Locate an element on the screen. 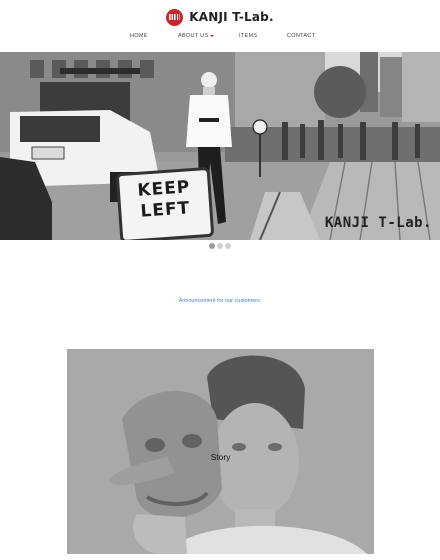  hero-watermark: KANJI T-Lab. is located at coordinates (378, 223).